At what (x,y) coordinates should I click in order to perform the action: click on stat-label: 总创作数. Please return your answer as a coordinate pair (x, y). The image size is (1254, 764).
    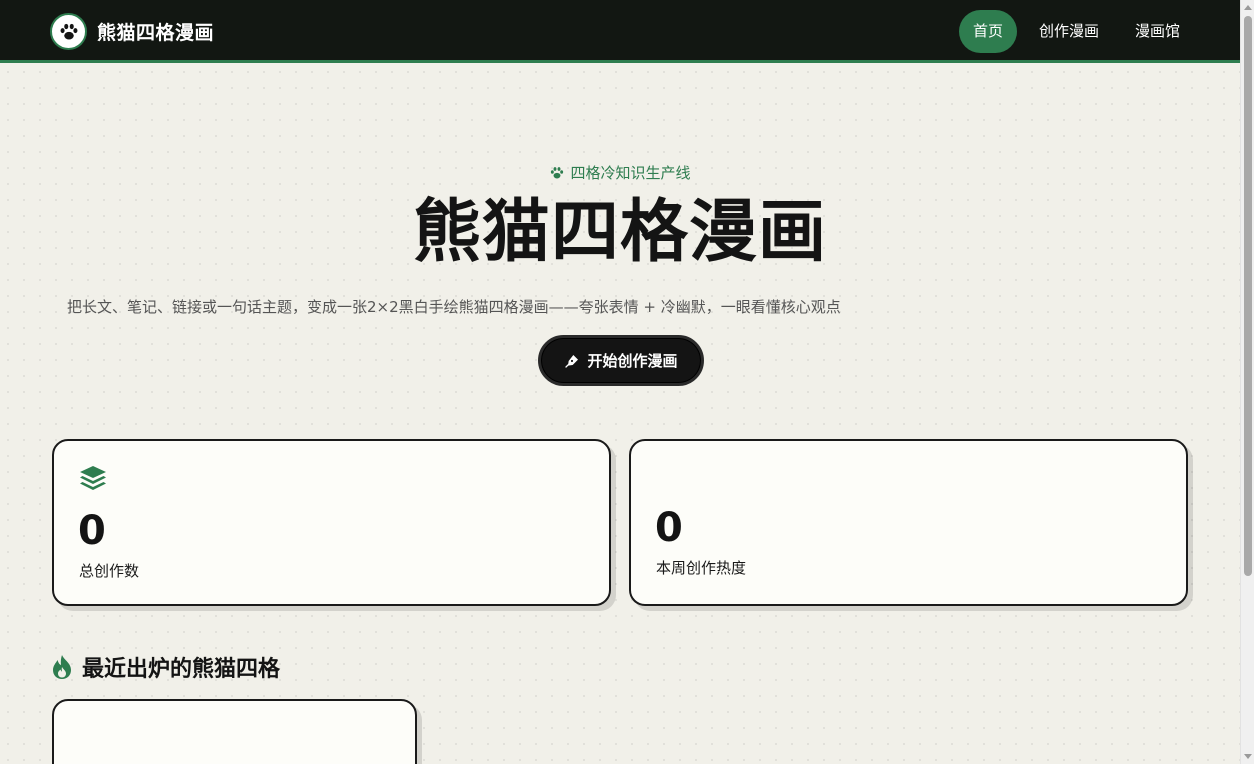
    Looking at the image, I should click on (109, 571).